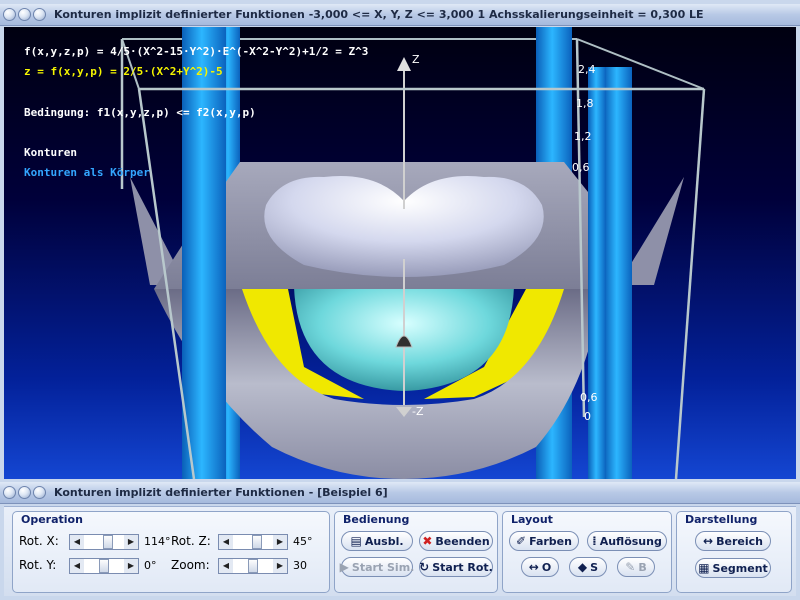 The width and height of the screenshot is (800, 600). Describe the element at coordinates (424, 567) in the screenshot. I see `rotate-icon: ↻` at that location.